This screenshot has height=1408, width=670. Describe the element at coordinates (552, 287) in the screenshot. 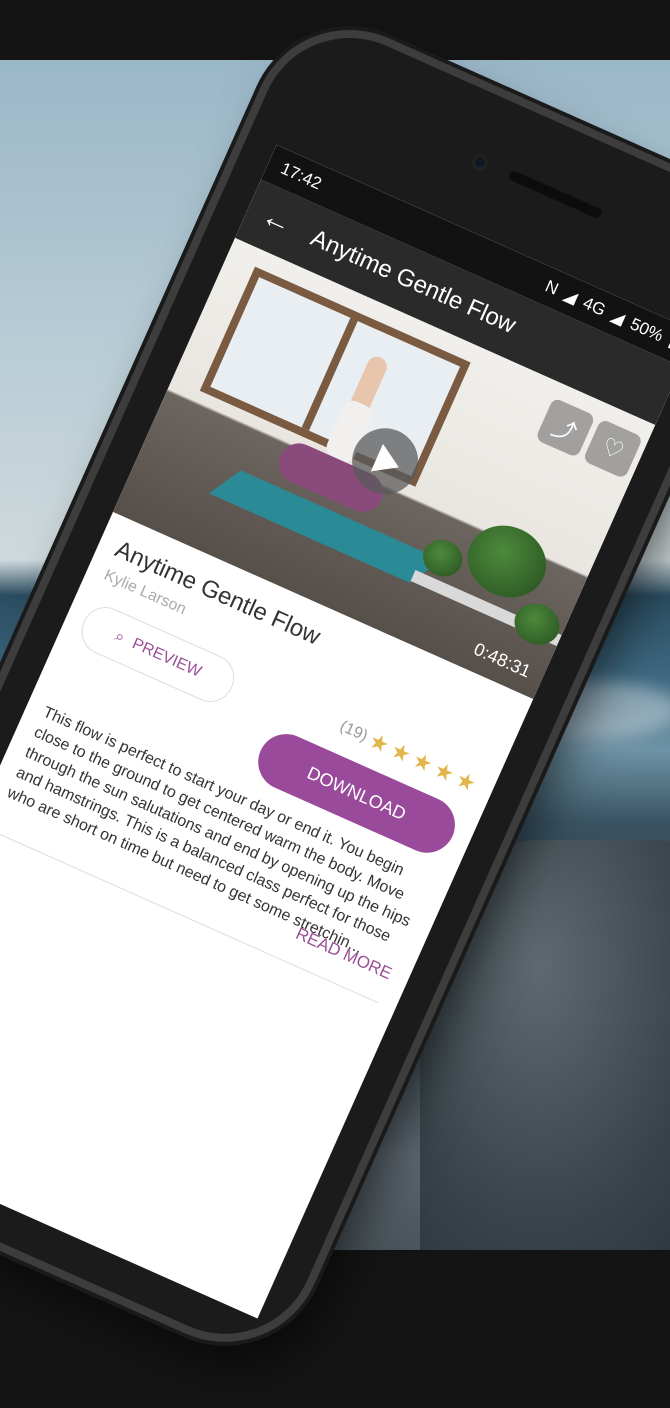

I see `nfc-icon: N` at that location.